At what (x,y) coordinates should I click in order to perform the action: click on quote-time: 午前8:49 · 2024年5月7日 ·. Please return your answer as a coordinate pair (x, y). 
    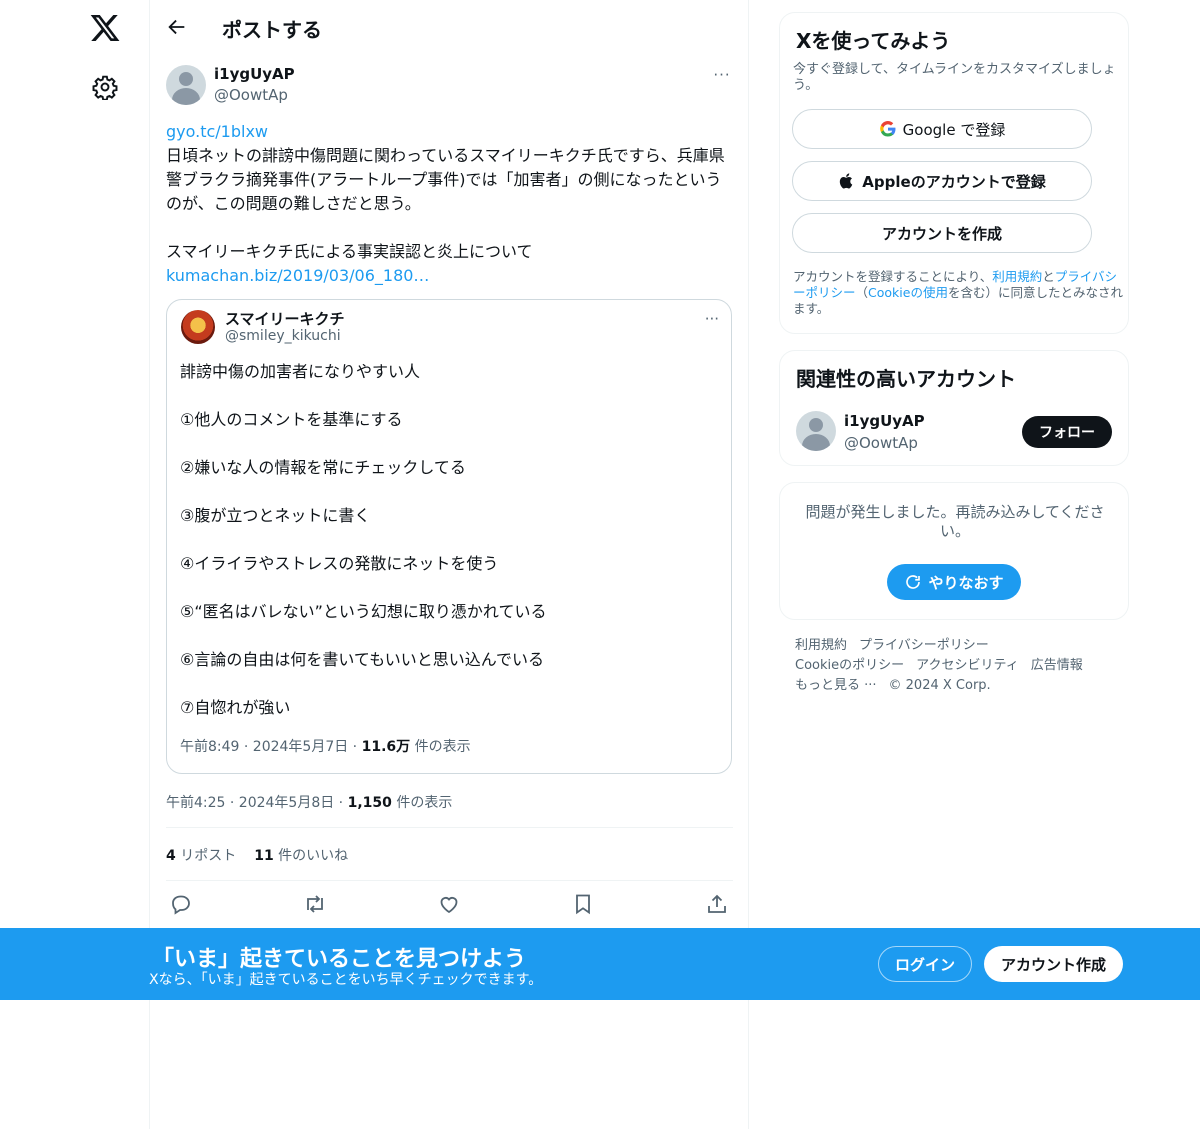
    Looking at the image, I should click on (271, 747).